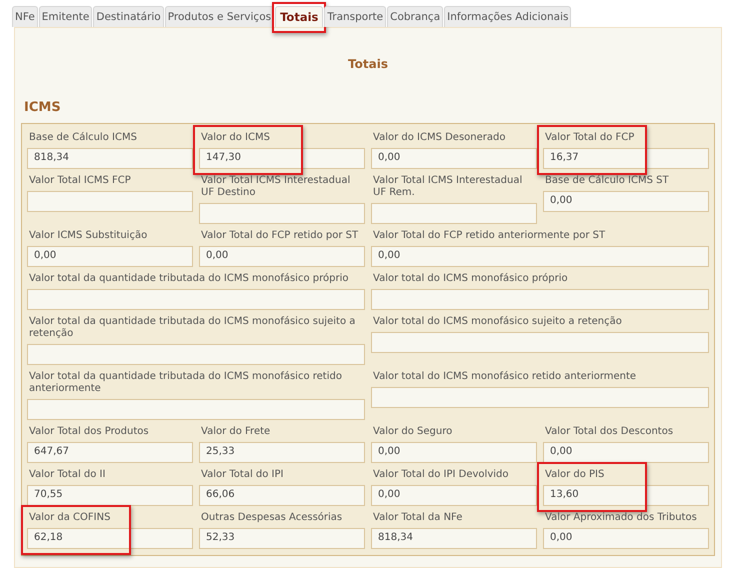 The width and height of the screenshot is (731, 568). I want to click on tab: Emitente, so click(65, 16).